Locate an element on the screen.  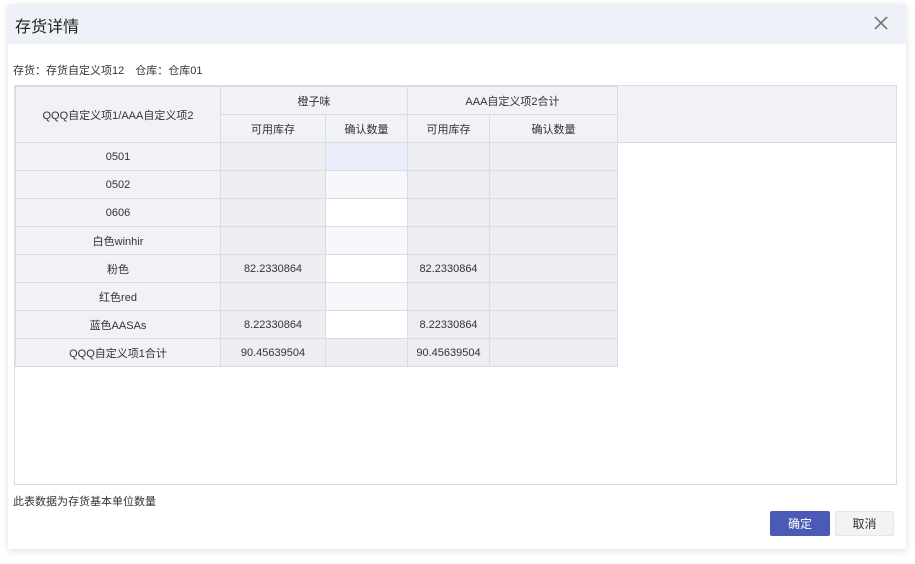
table-row: 0502 is located at coordinates (316, 184).